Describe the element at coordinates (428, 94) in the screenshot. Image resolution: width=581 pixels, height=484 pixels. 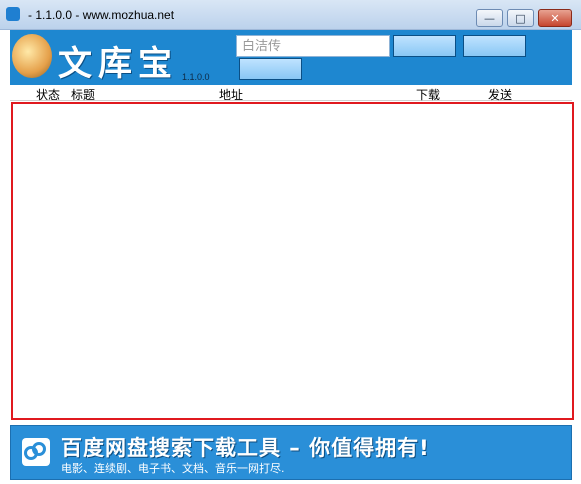
I see `column-download: 下载` at that location.